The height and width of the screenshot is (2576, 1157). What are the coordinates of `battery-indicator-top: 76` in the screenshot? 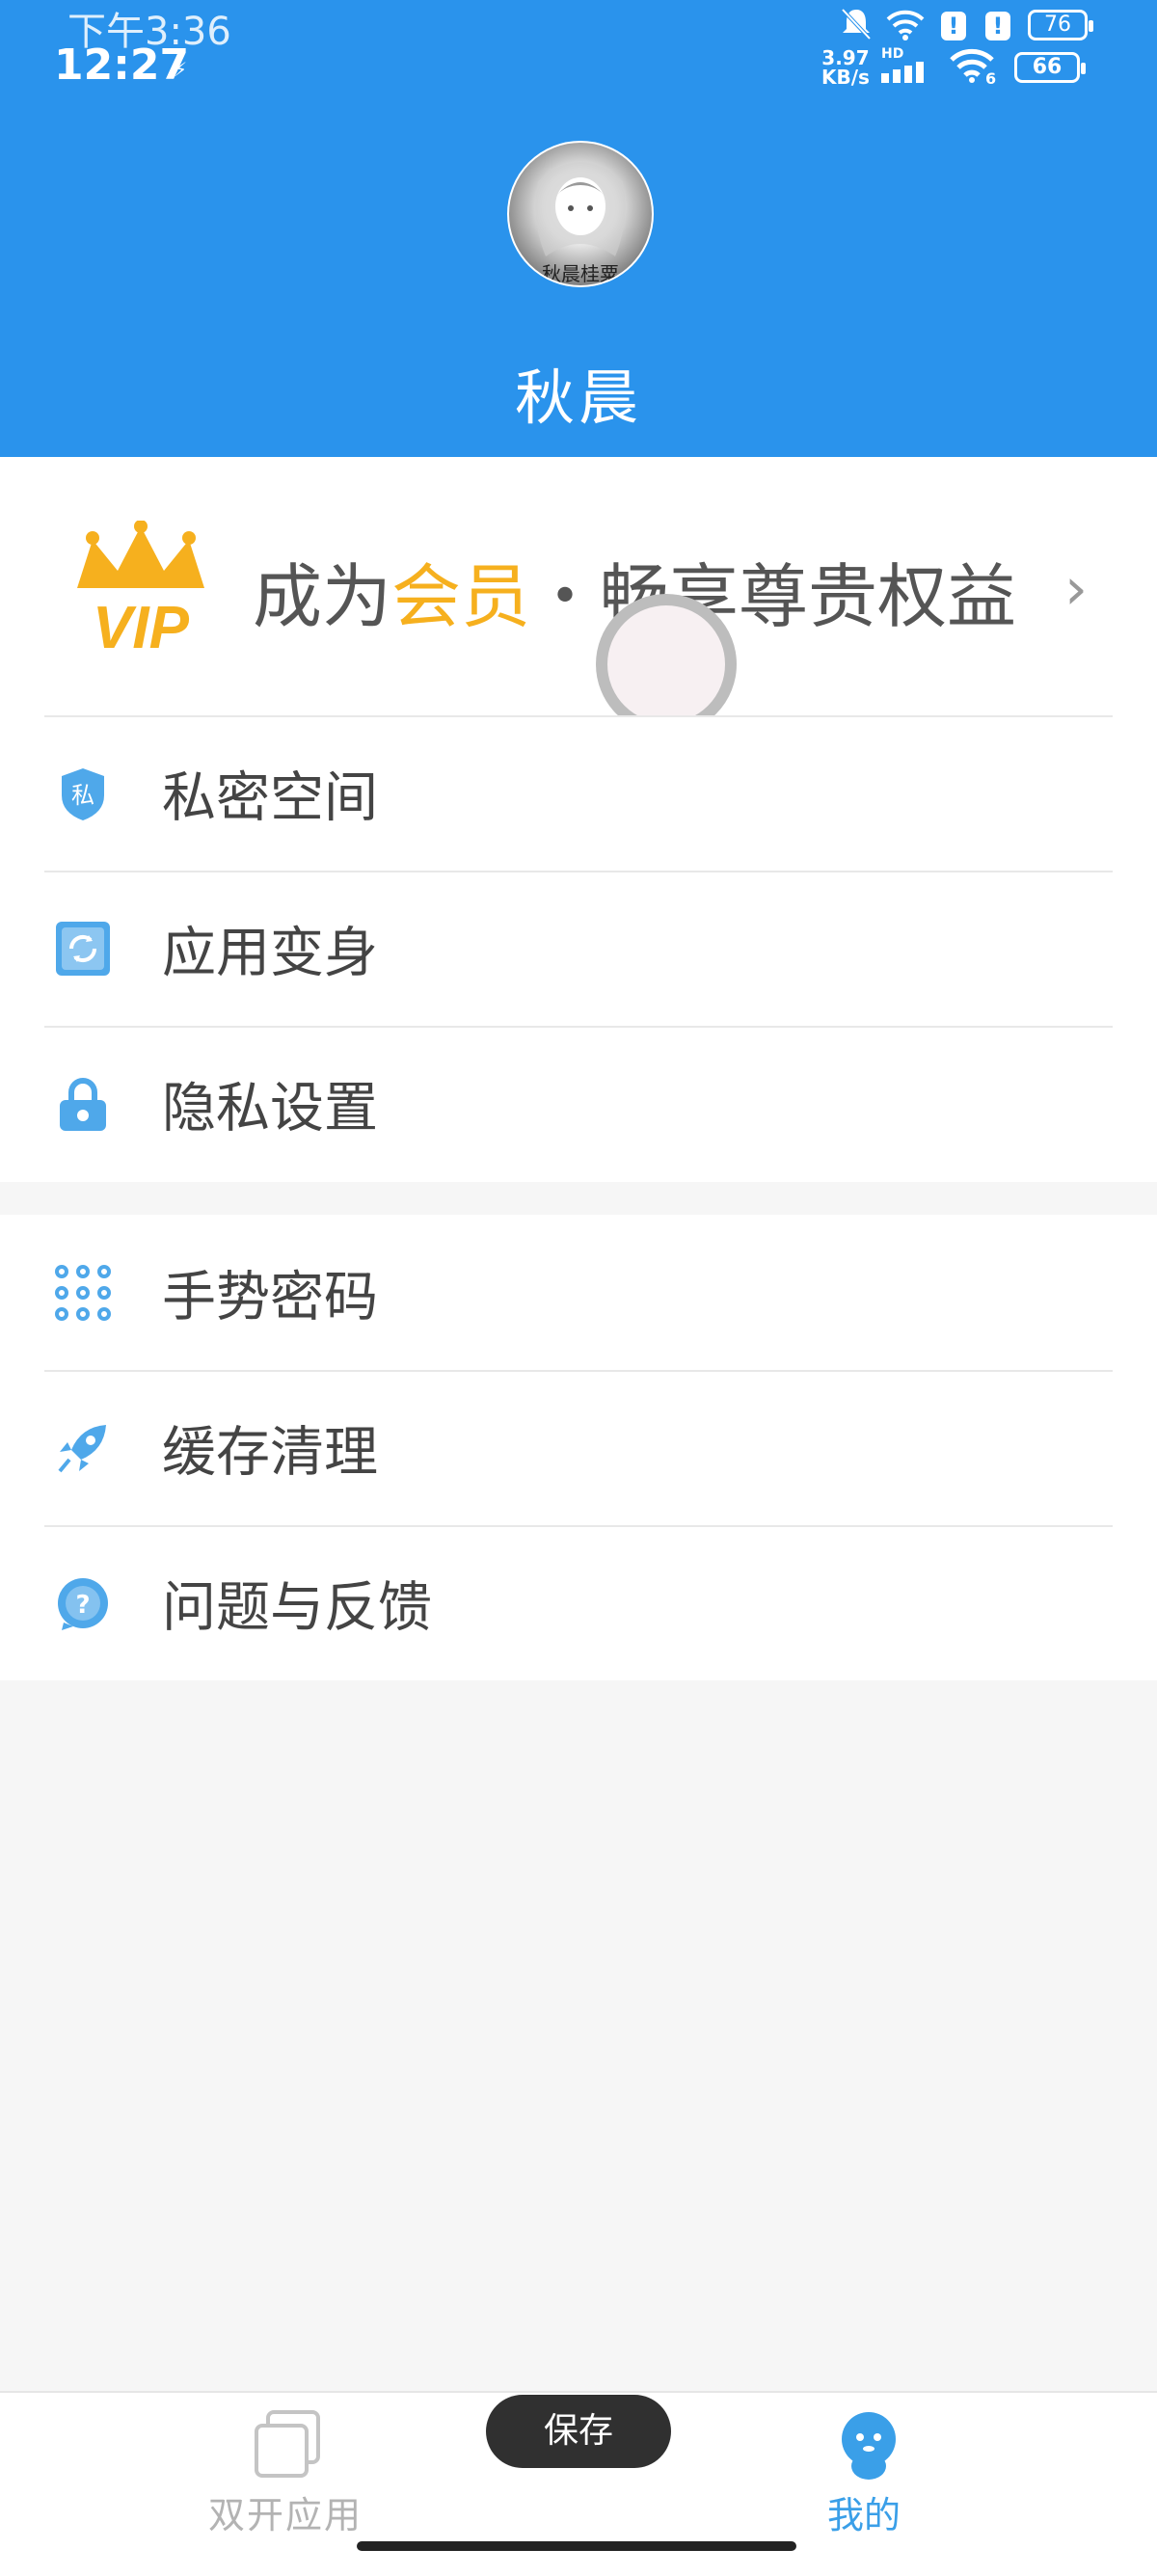 It's located at (1060, 25).